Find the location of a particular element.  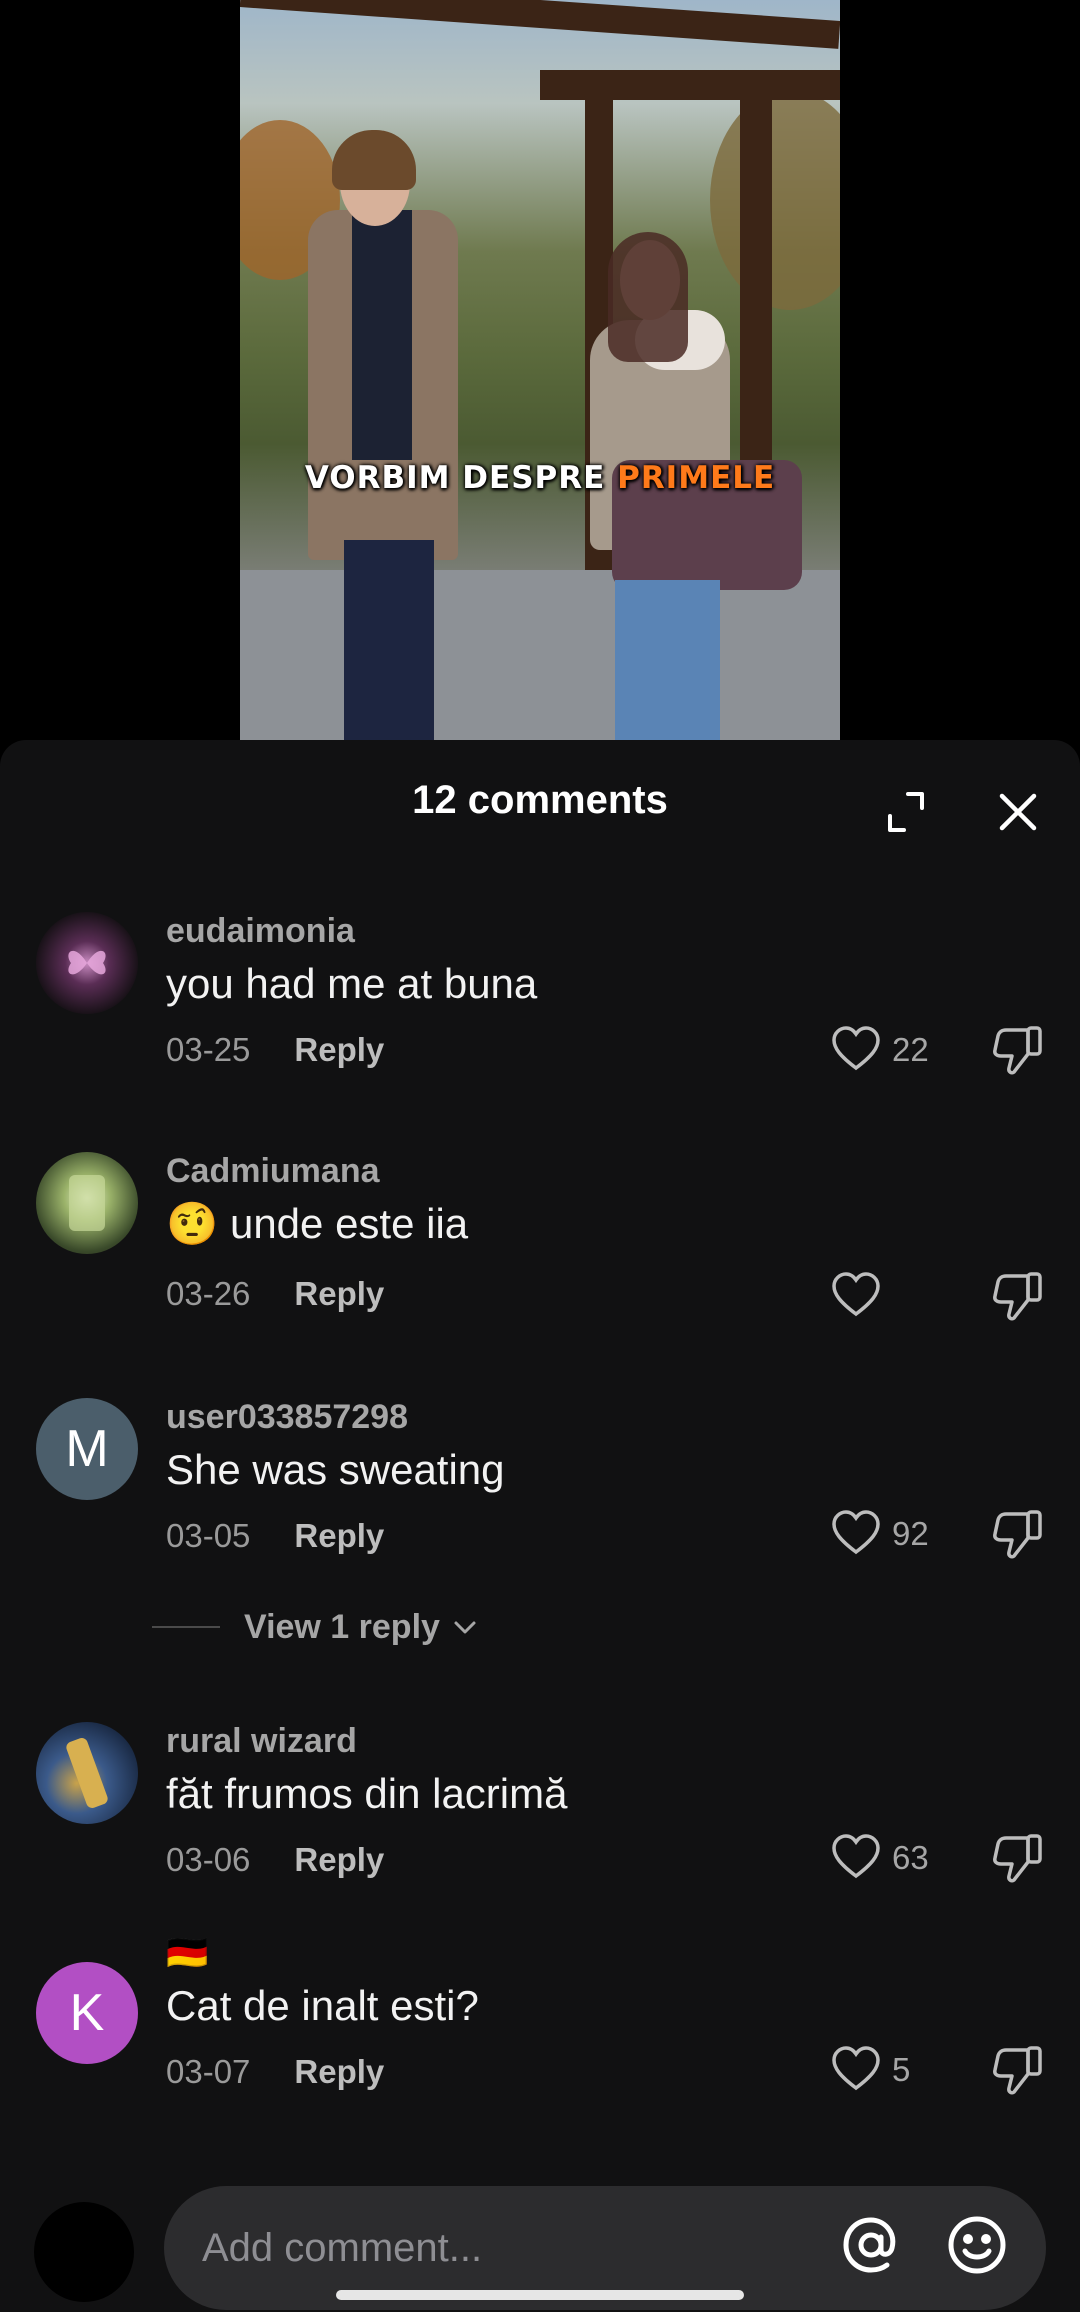

divider-line is located at coordinates (186, 1627).